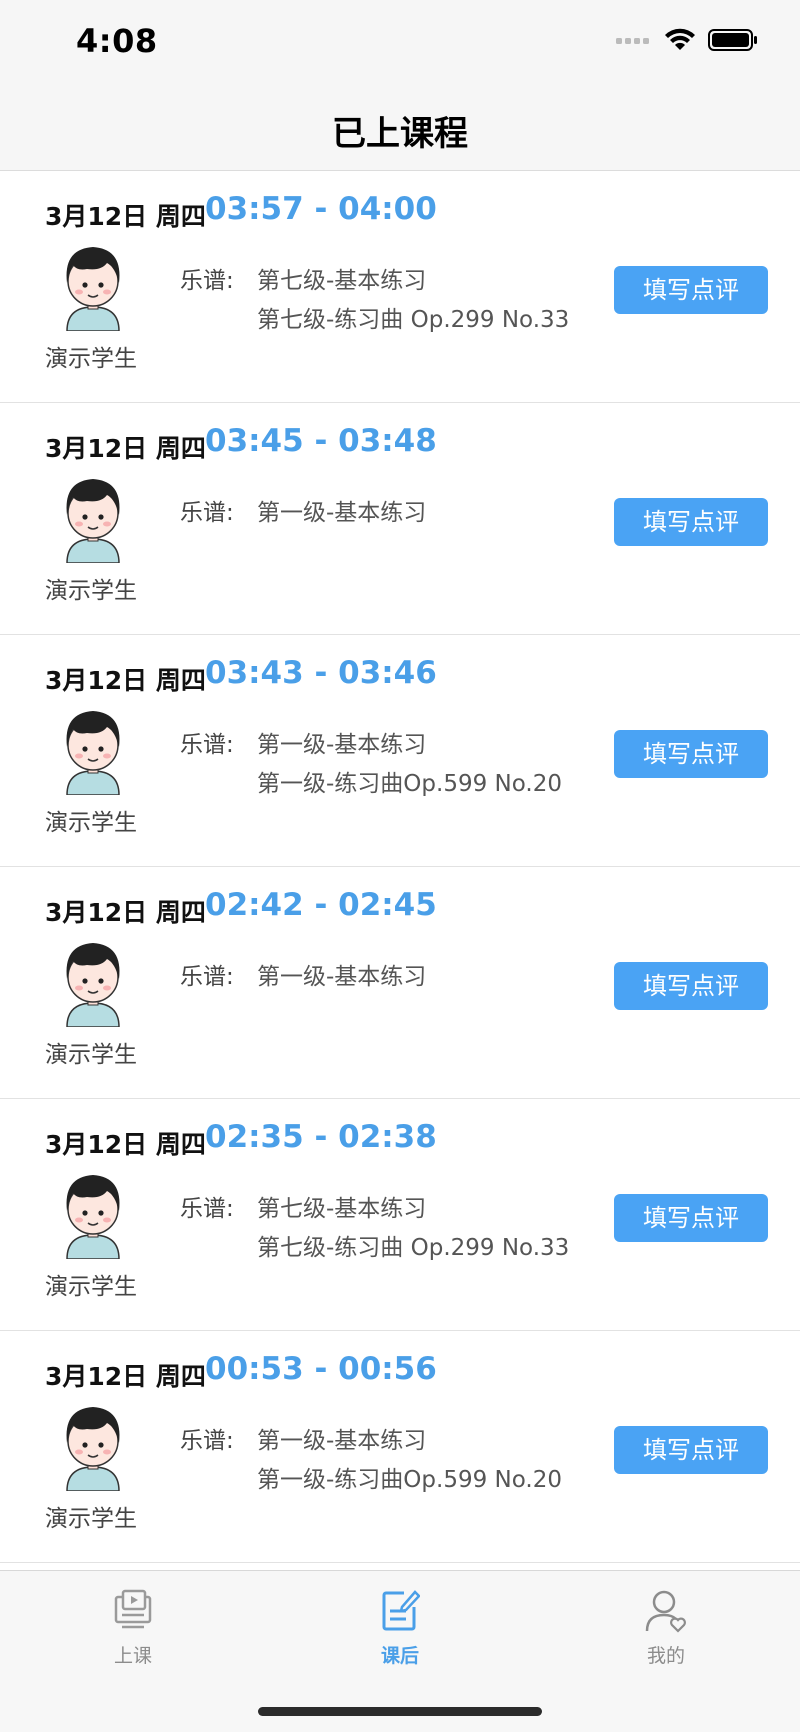 This screenshot has height=1732, width=800. What do you see at coordinates (400, 44) in the screenshot?
I see `status-bar: 4:08` at bounding box center [400, 44].